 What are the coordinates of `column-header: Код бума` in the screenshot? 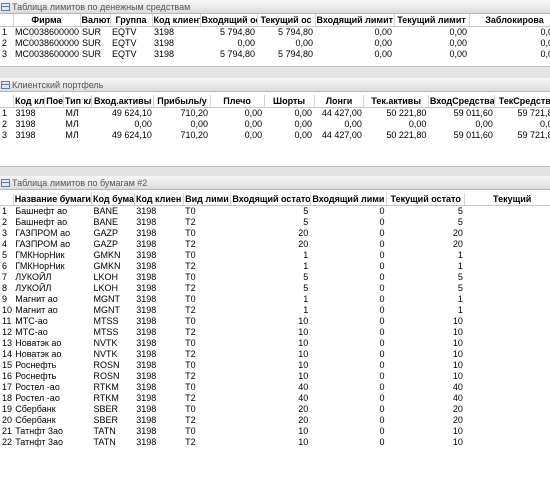 It's located at (113, 199).